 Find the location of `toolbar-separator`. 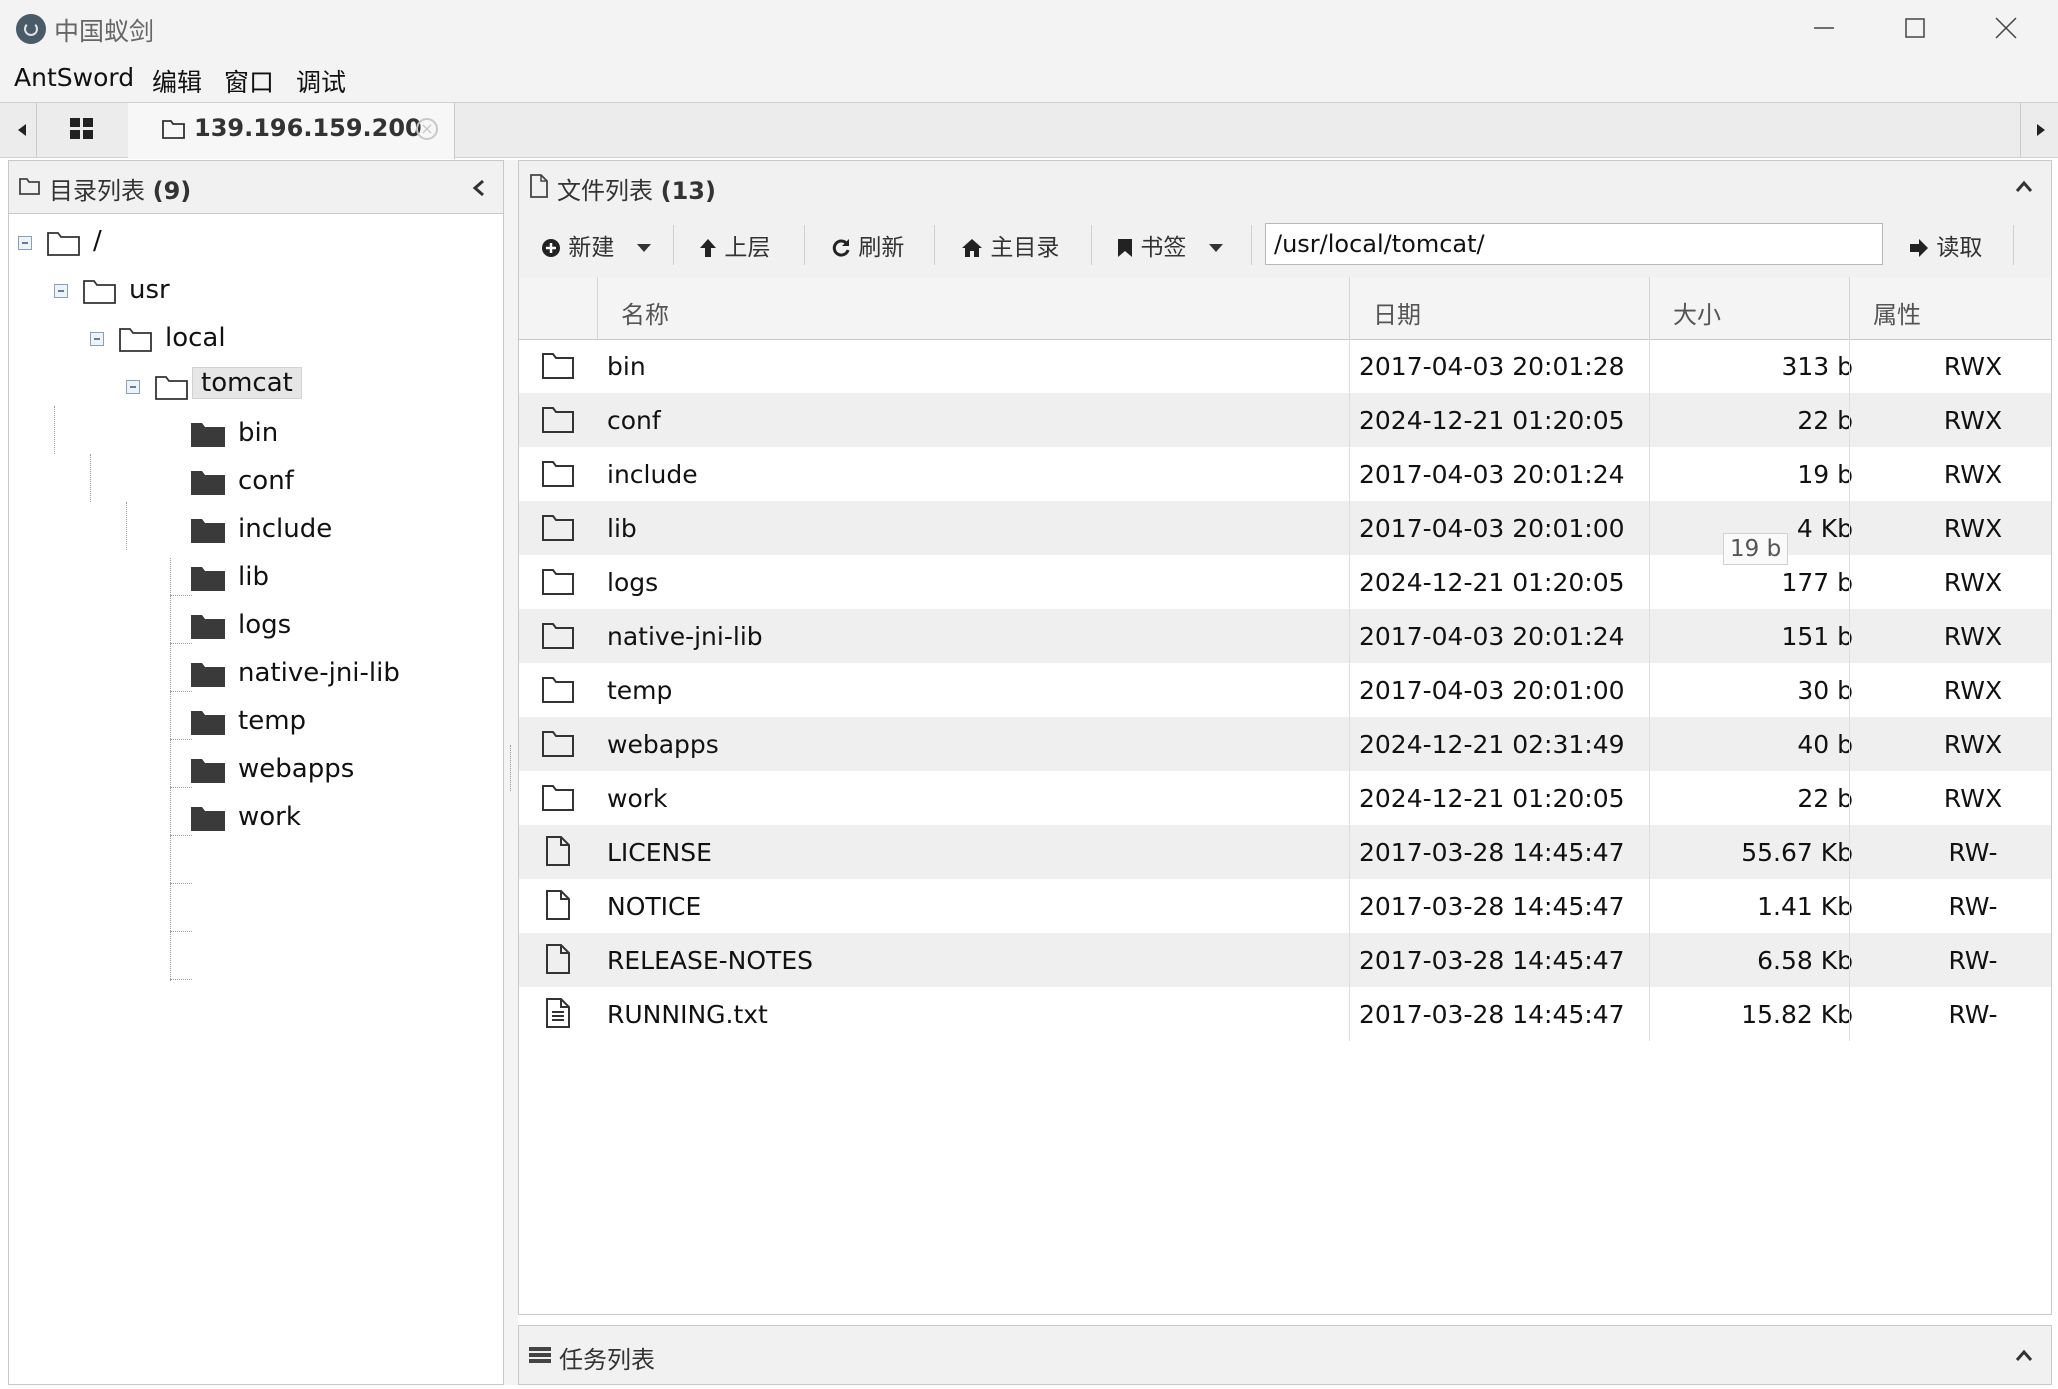

toolbar-separator is located at coordinates (2013, 245).